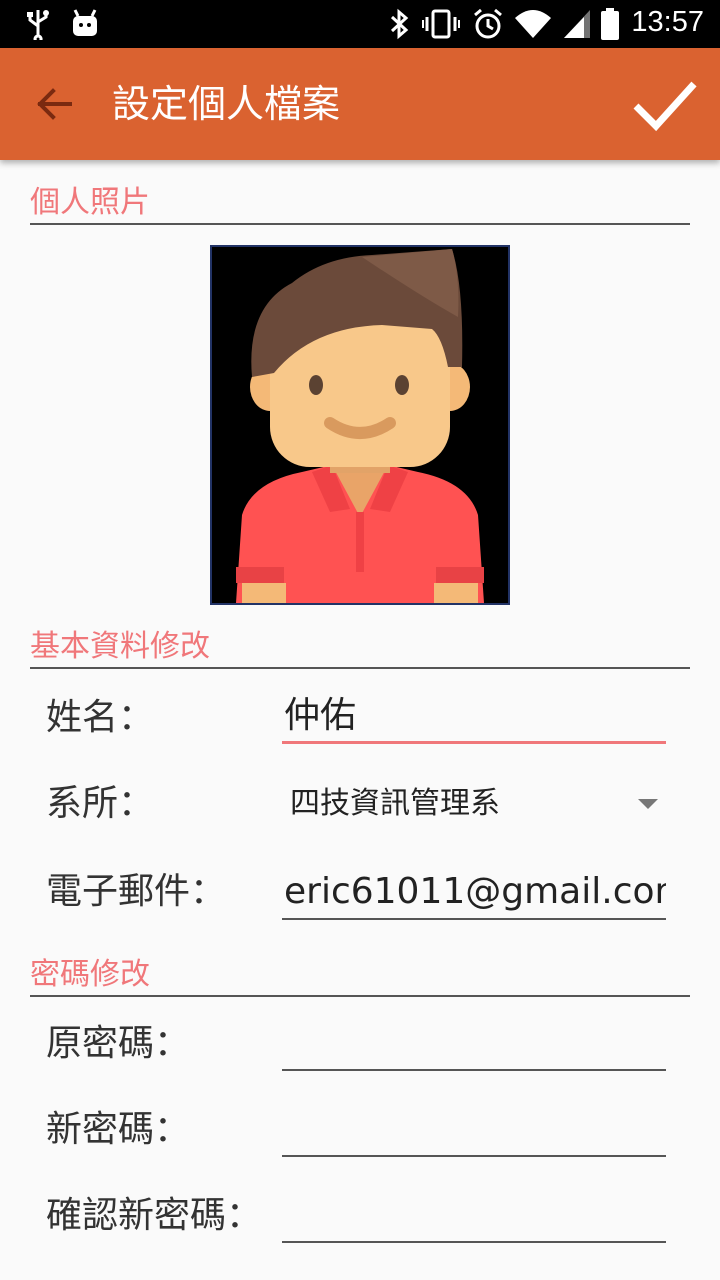  I want to click on clock: 13:57, so click(667, 22).